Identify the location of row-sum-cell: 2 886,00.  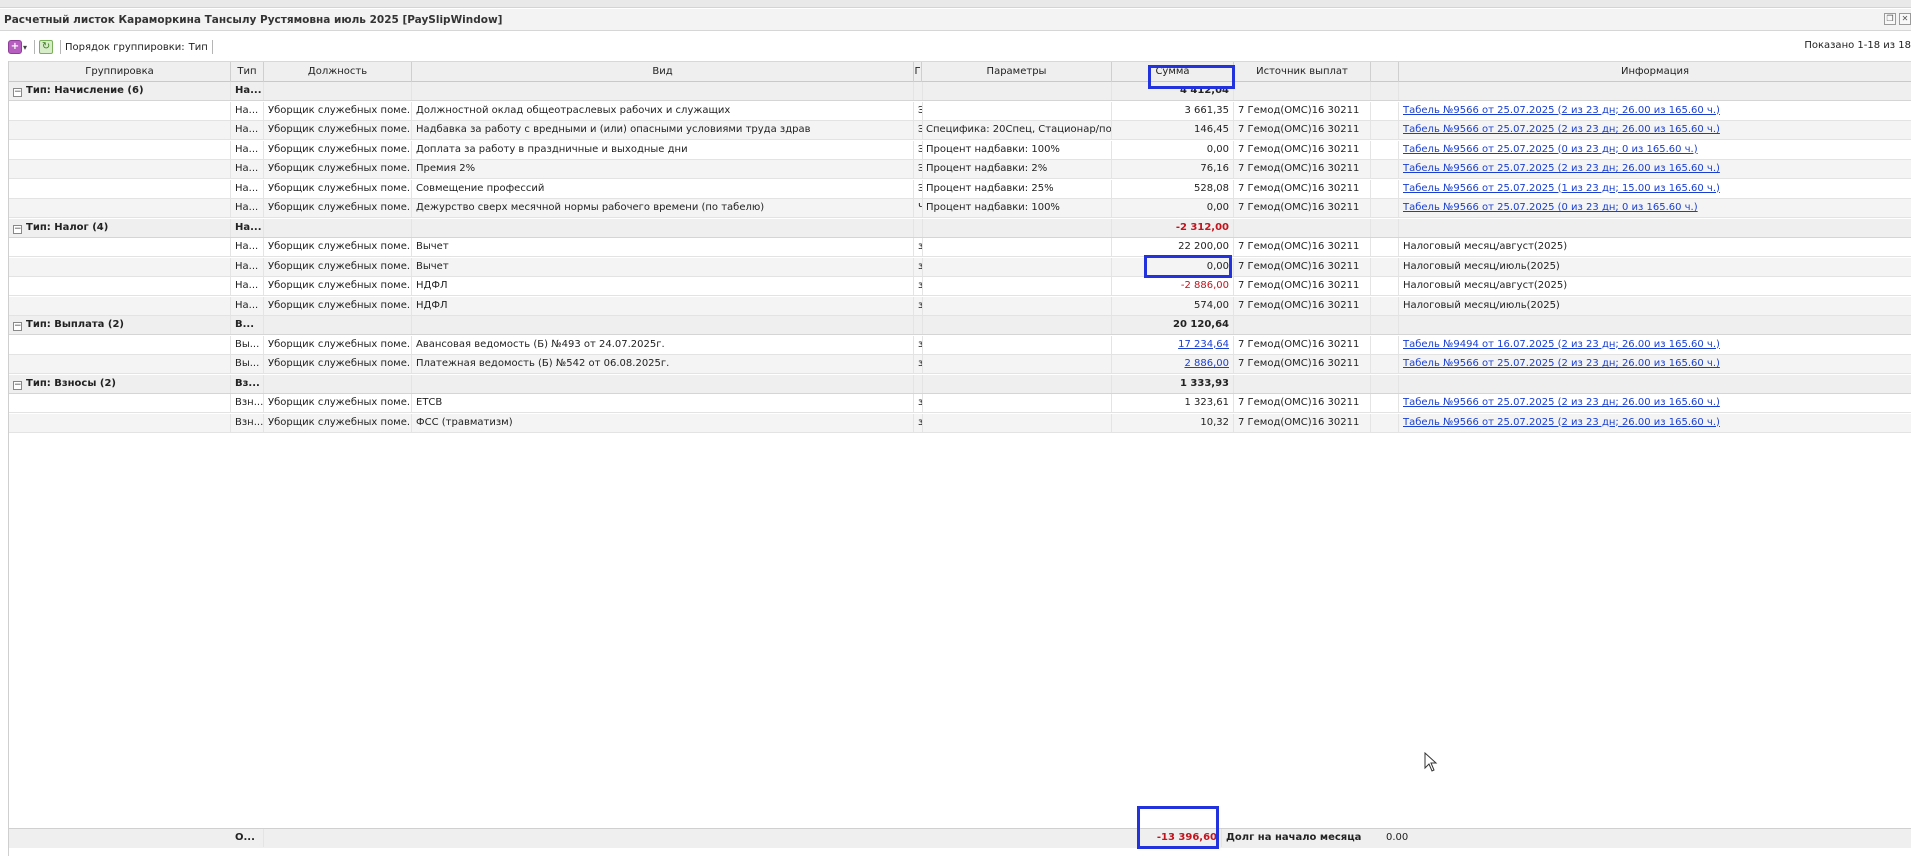
(1173, 364).